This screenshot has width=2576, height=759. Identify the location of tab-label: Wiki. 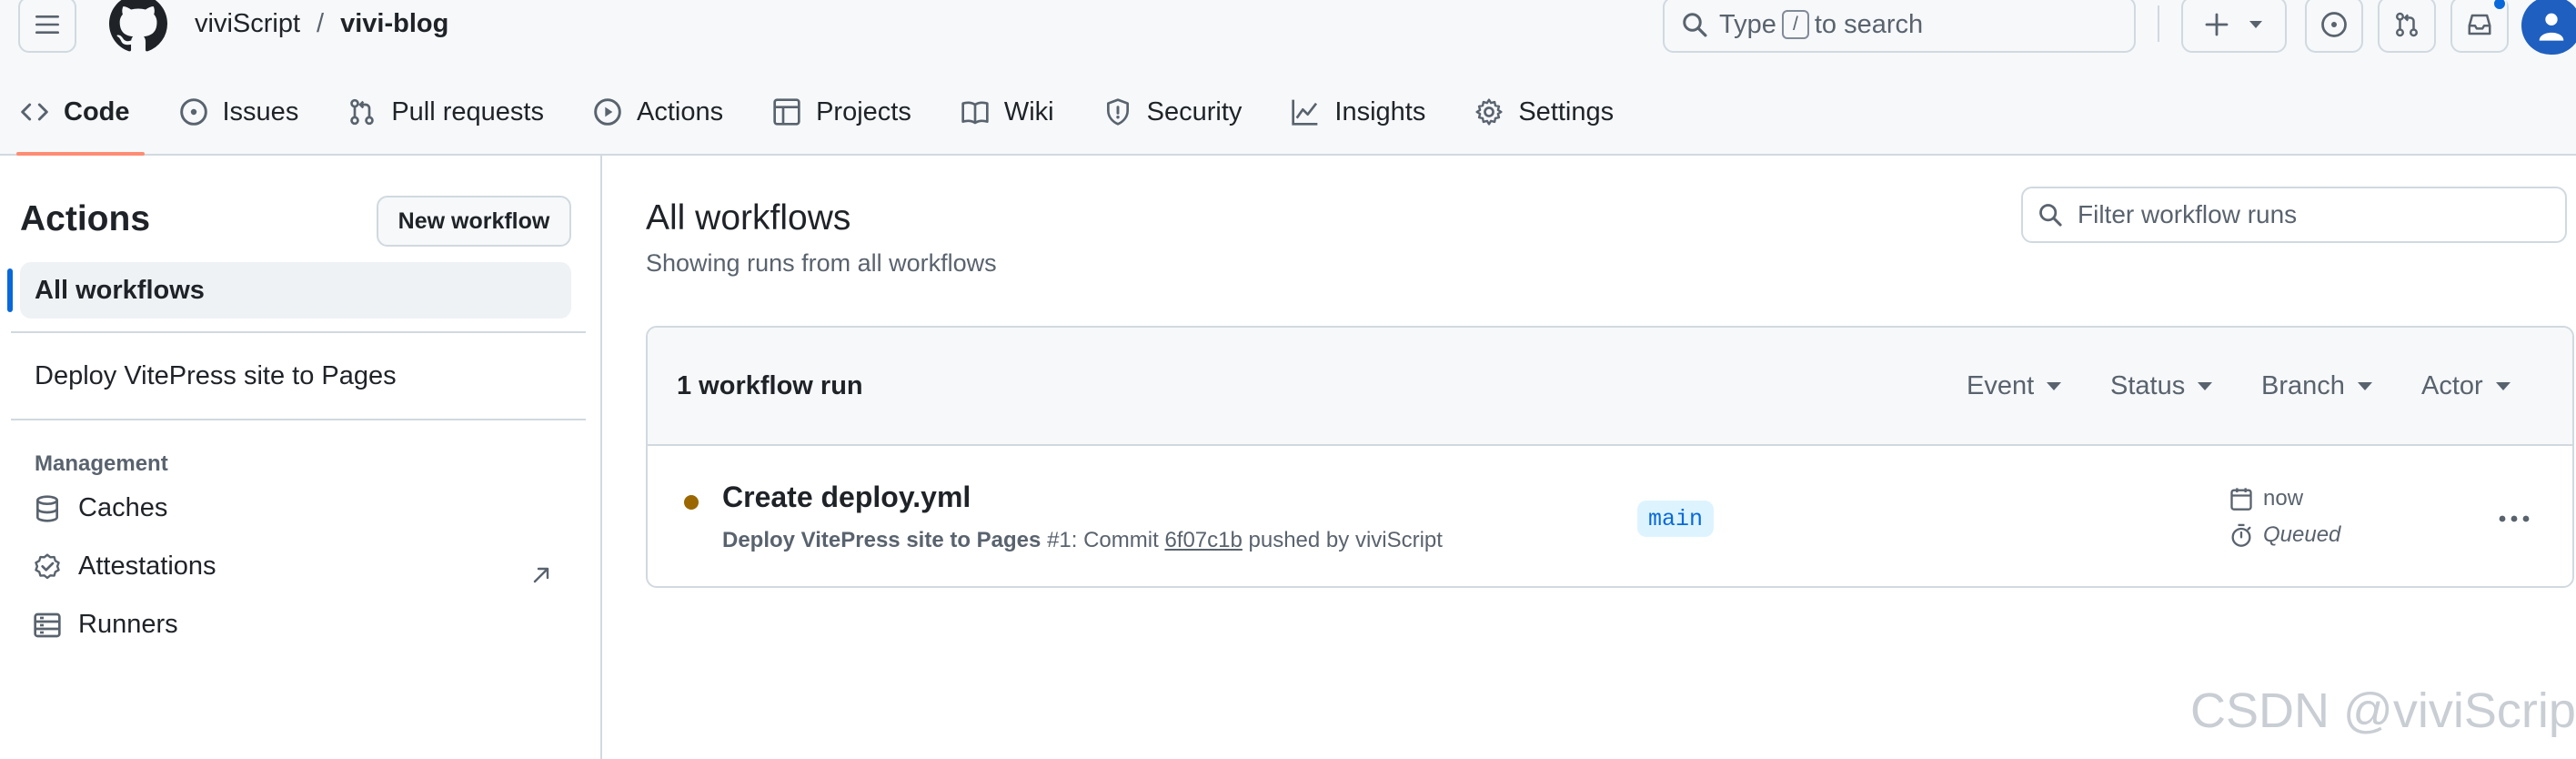
(1028, 111).